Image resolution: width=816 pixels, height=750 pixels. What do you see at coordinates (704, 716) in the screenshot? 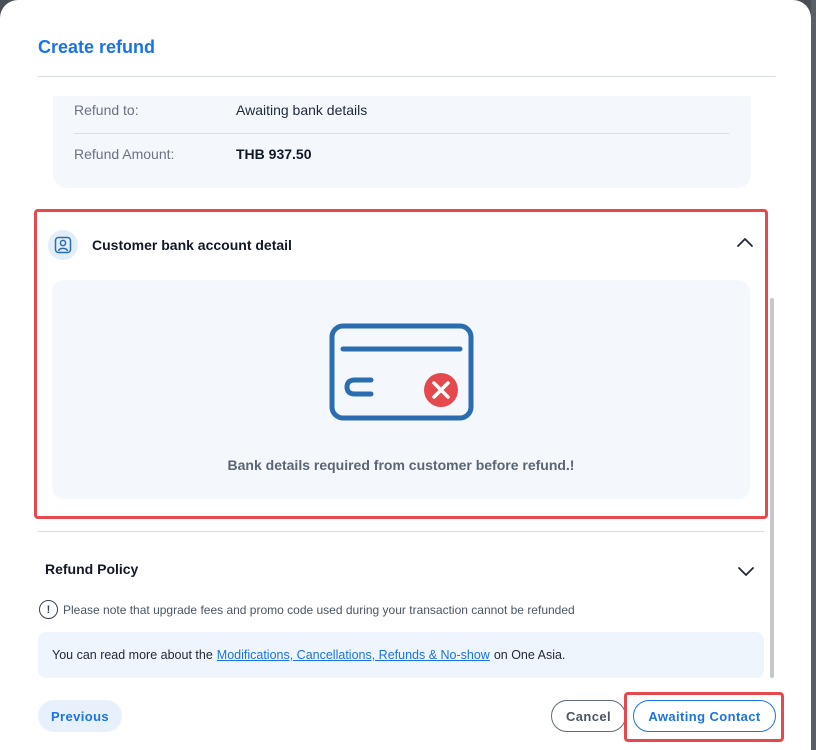
I see `awaiting-contact-button: Awaiting Contact` at bounding box center [704, 716].